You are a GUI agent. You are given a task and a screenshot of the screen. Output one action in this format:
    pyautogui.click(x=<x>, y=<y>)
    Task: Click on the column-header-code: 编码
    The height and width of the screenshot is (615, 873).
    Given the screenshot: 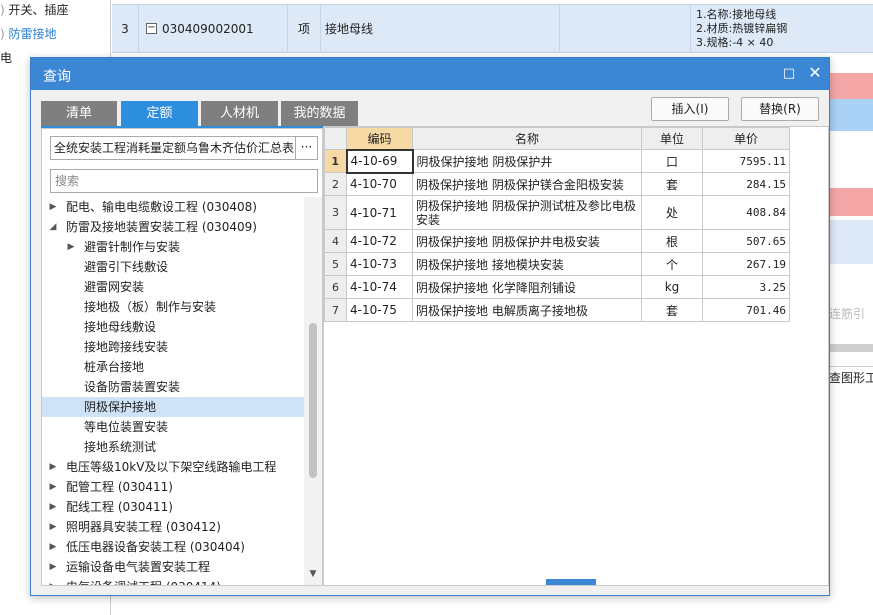 What is the action you would take?
    pyautogui.click(x=379, y=138)
    